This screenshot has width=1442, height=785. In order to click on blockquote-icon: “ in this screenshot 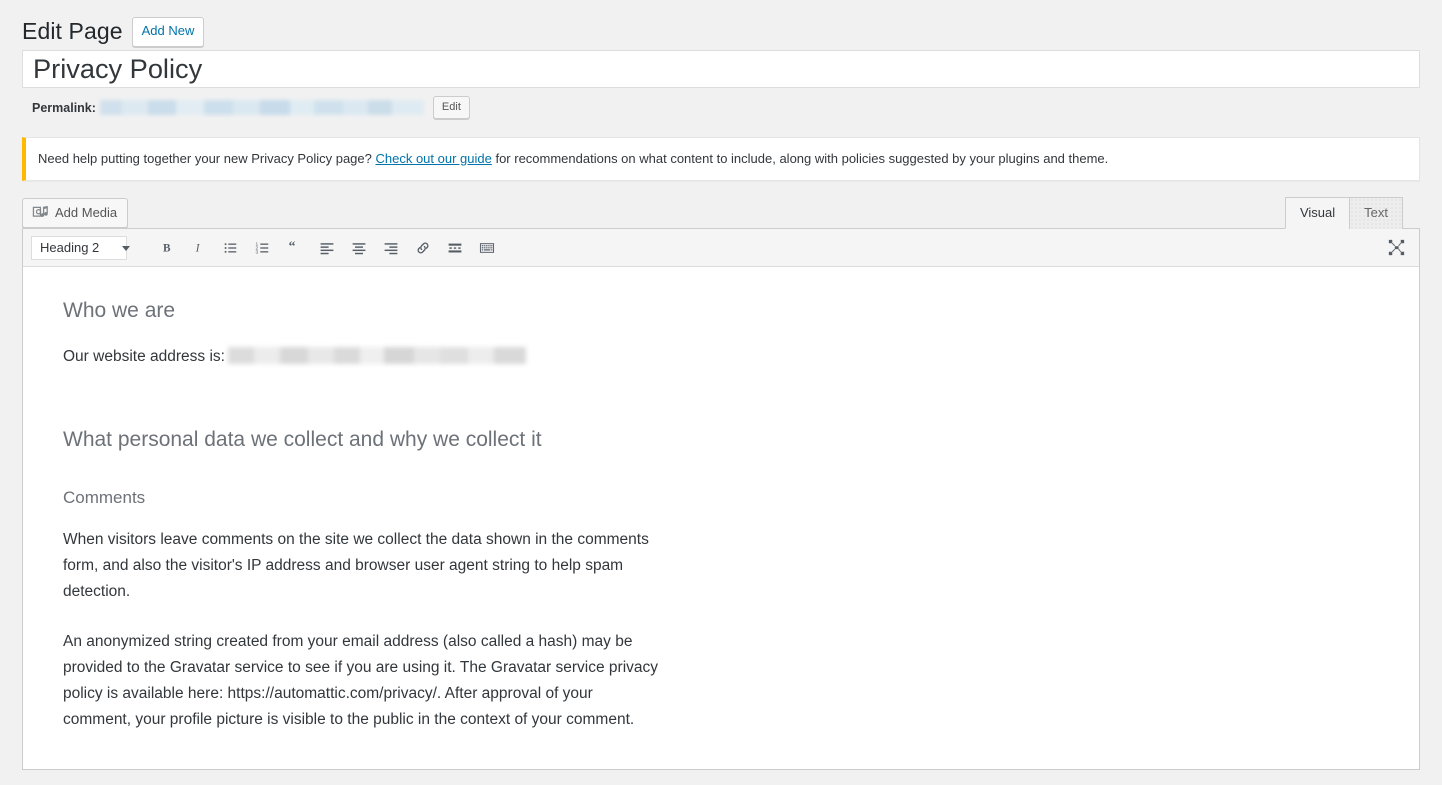, I will do `click(295, 248)`.